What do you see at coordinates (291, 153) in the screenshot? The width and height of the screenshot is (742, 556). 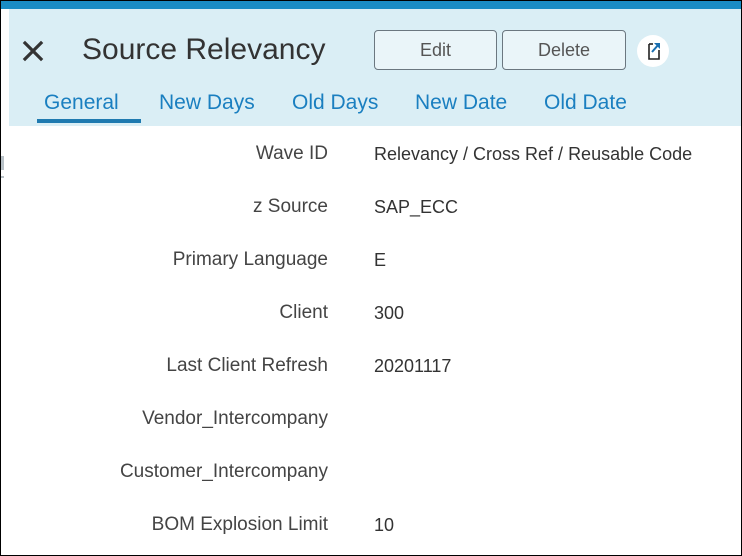 I see `field-label: Wave ID` at bounding box center [291, 153].